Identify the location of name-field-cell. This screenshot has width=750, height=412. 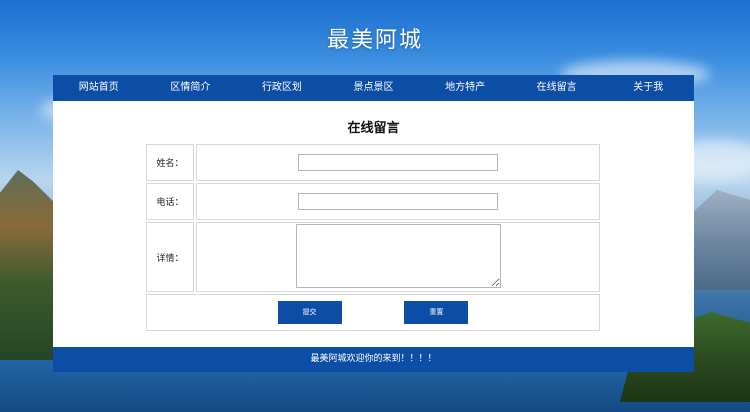
(398, 162).